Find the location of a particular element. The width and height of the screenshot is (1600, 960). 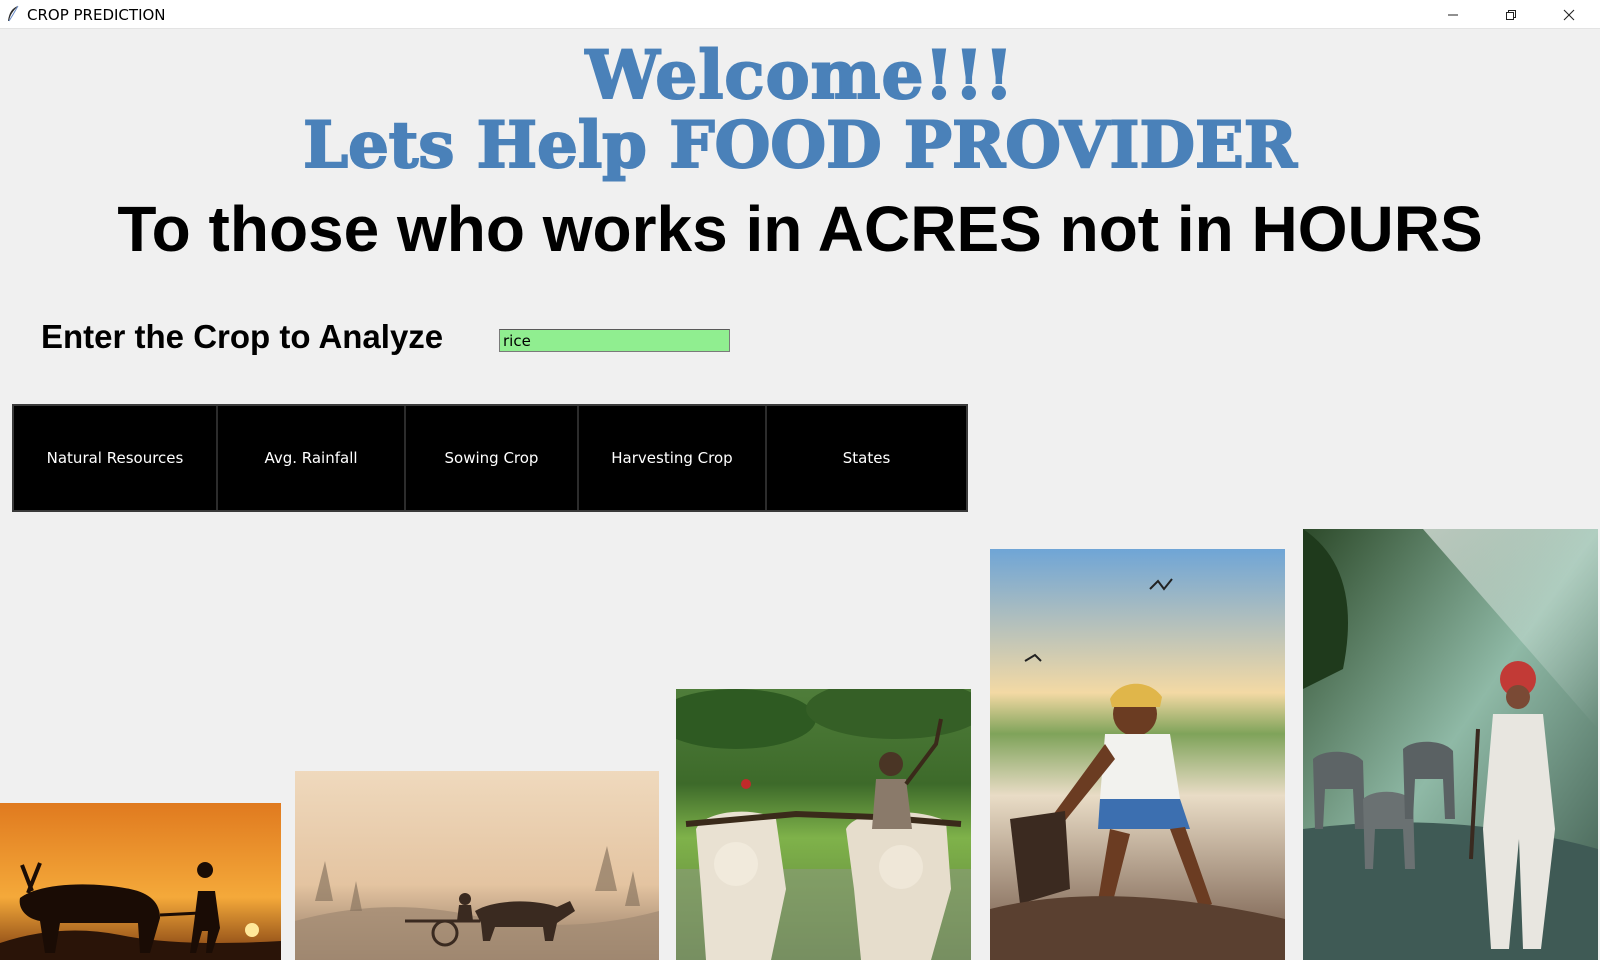

crop-input is located at coordinates (614, 340).